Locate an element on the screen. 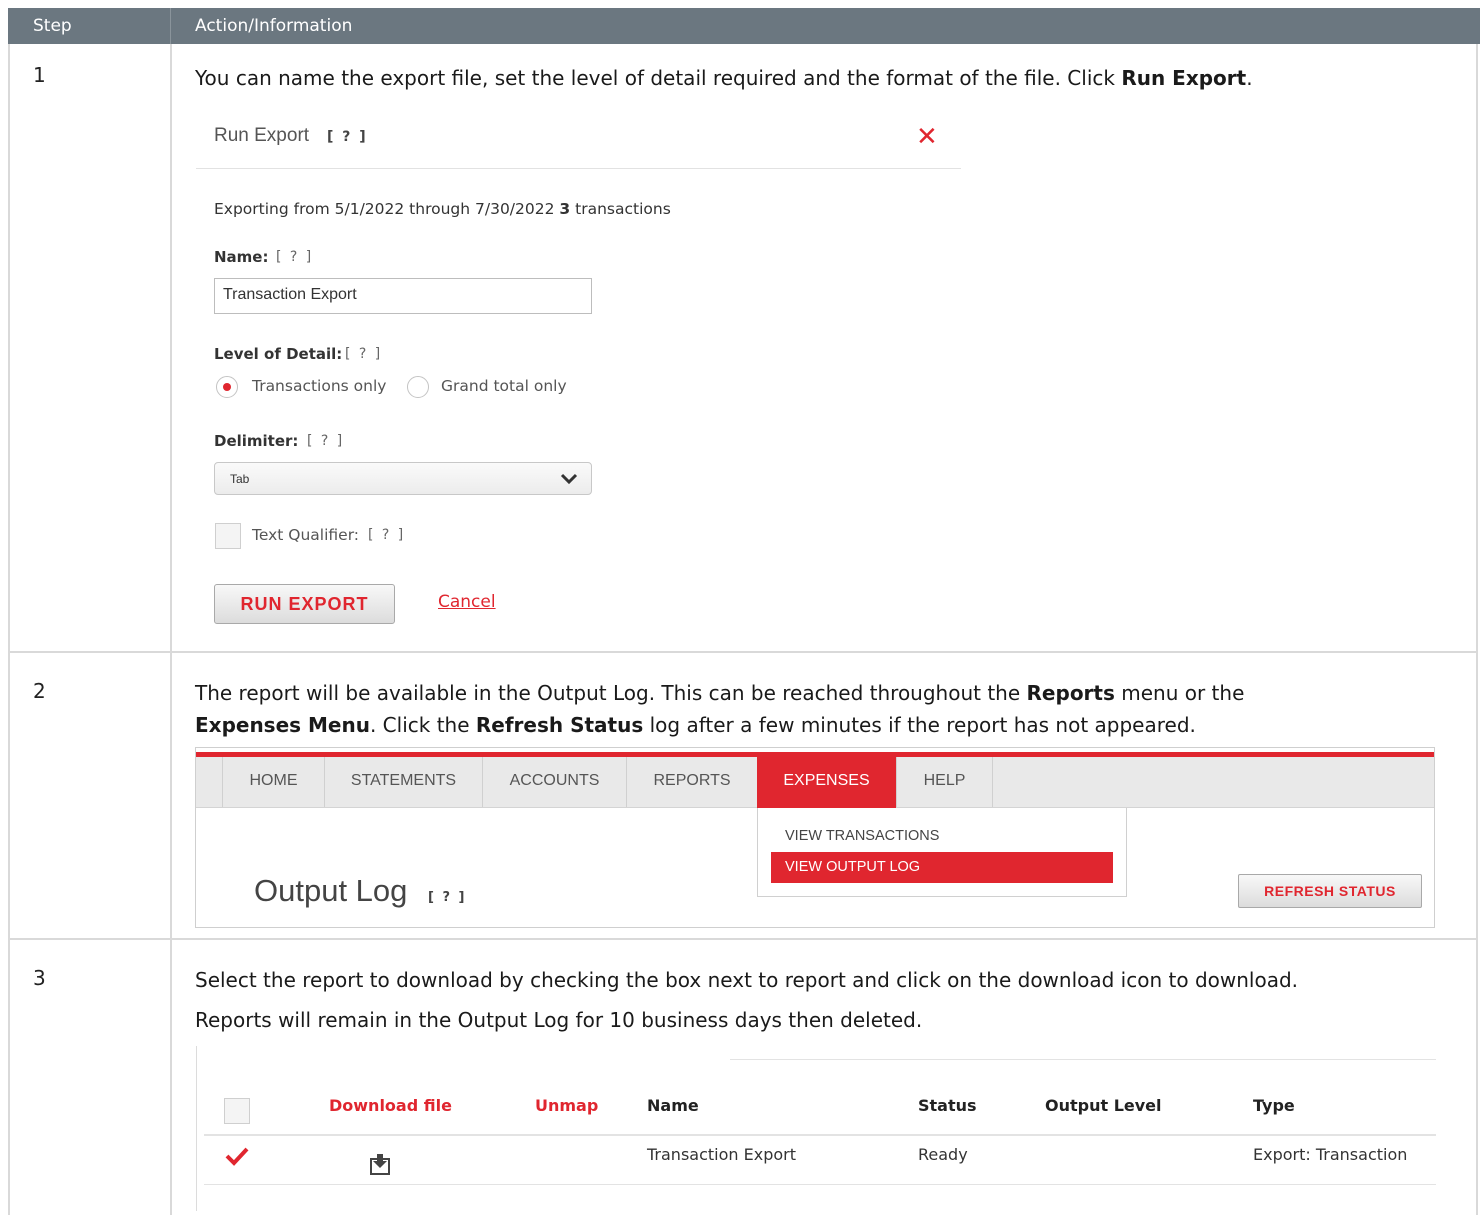 This screenshot has height=1215, width=1480. col-type: Type is located at coordinates (1274, 1105).